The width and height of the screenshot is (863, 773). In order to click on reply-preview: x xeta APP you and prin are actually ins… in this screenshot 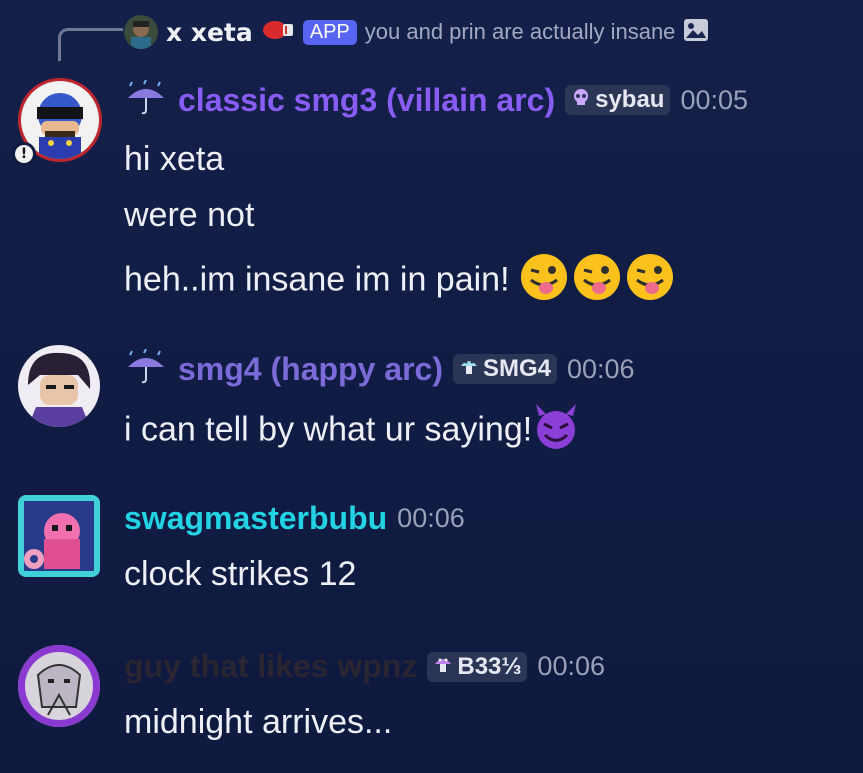, I will do `click(416, 32)`.